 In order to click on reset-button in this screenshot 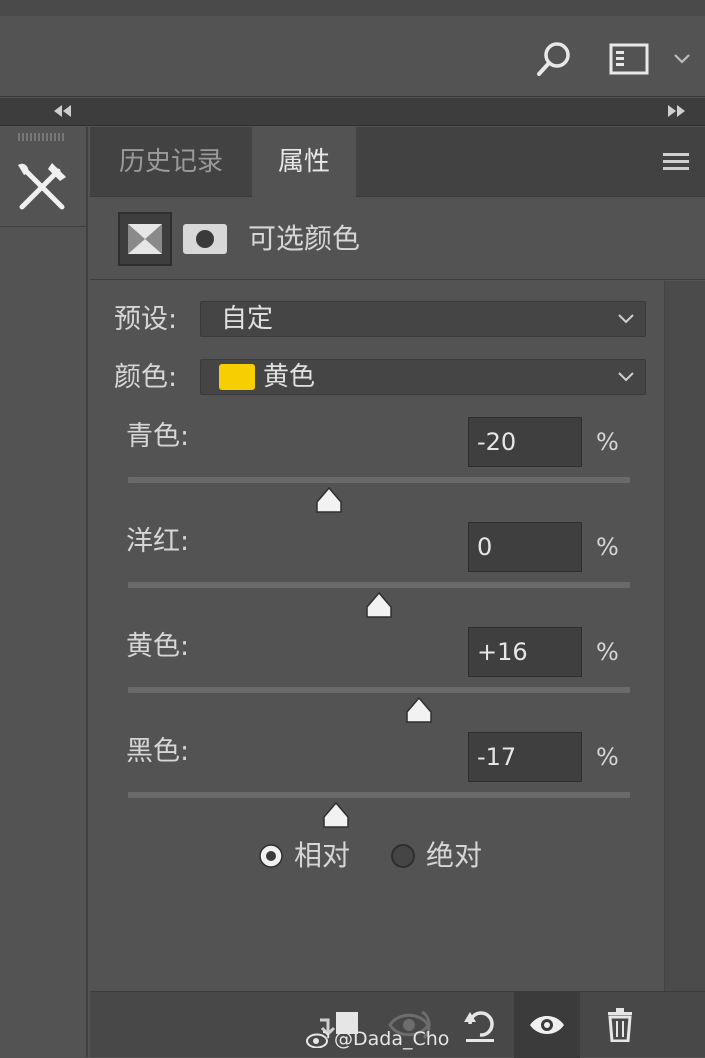, I will do `click(479, 1025)`.